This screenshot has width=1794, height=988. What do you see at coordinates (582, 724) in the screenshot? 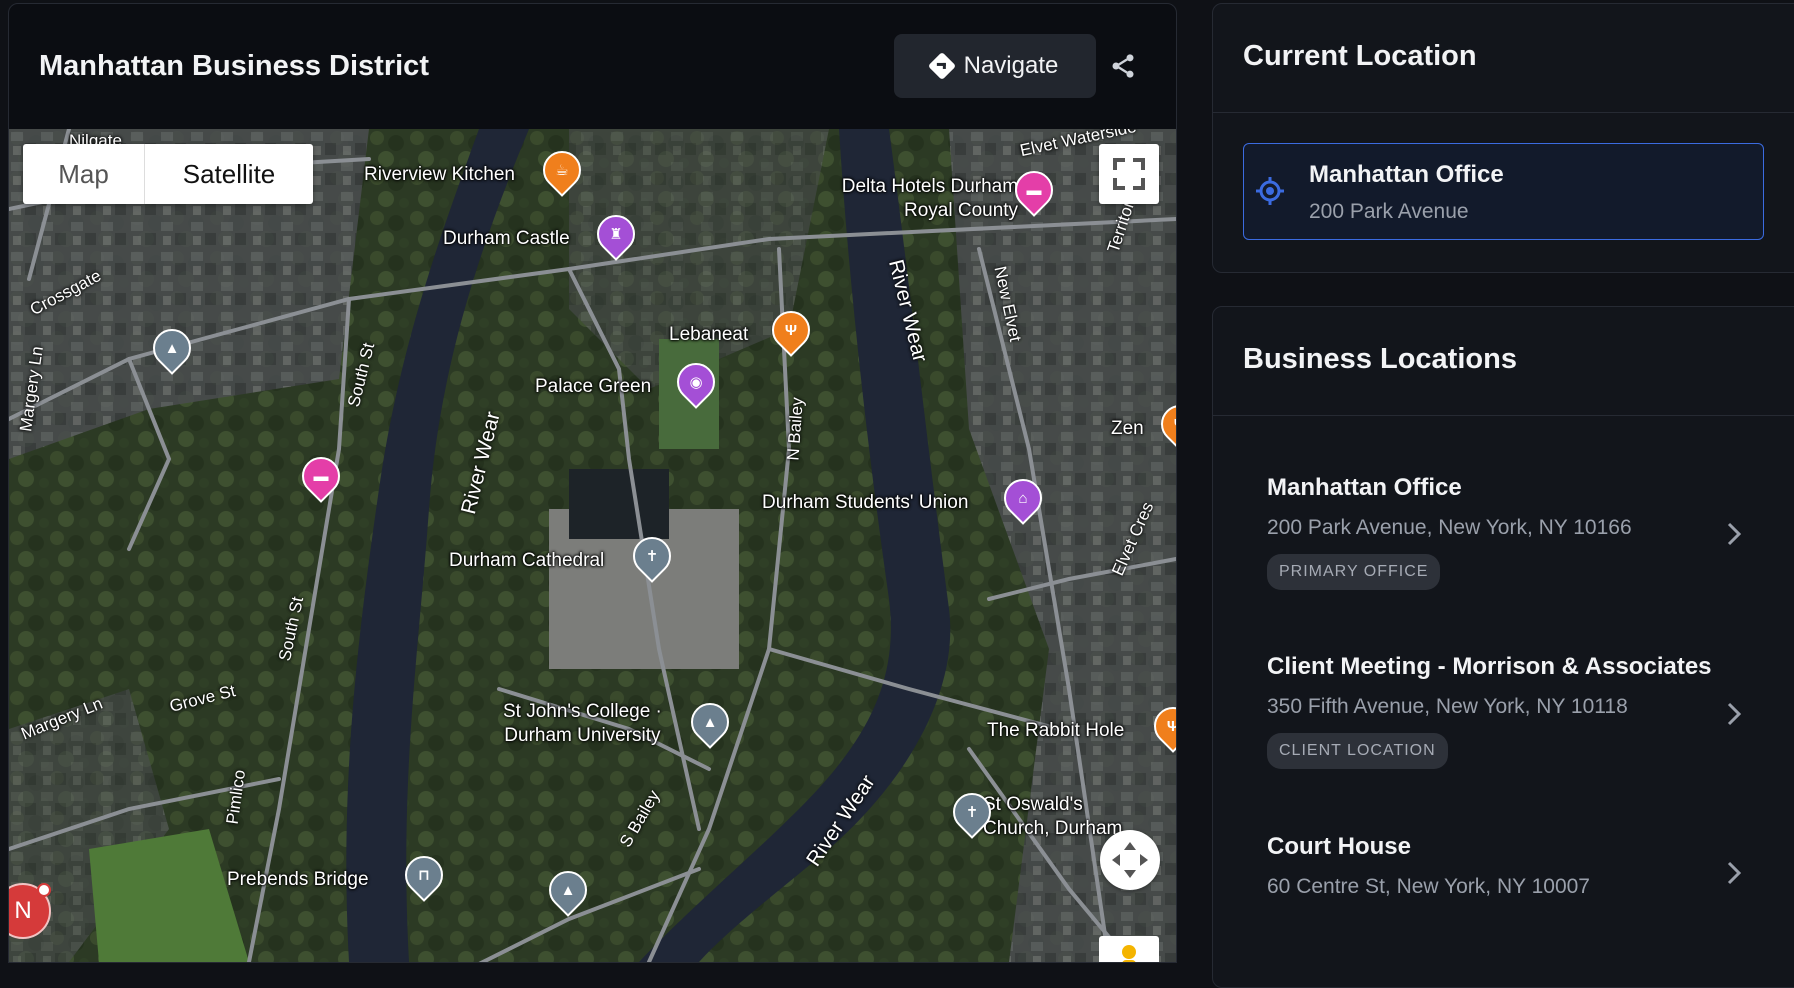
I see `poi-label: St John's College · Durham University` at bounding box center [582, 724].